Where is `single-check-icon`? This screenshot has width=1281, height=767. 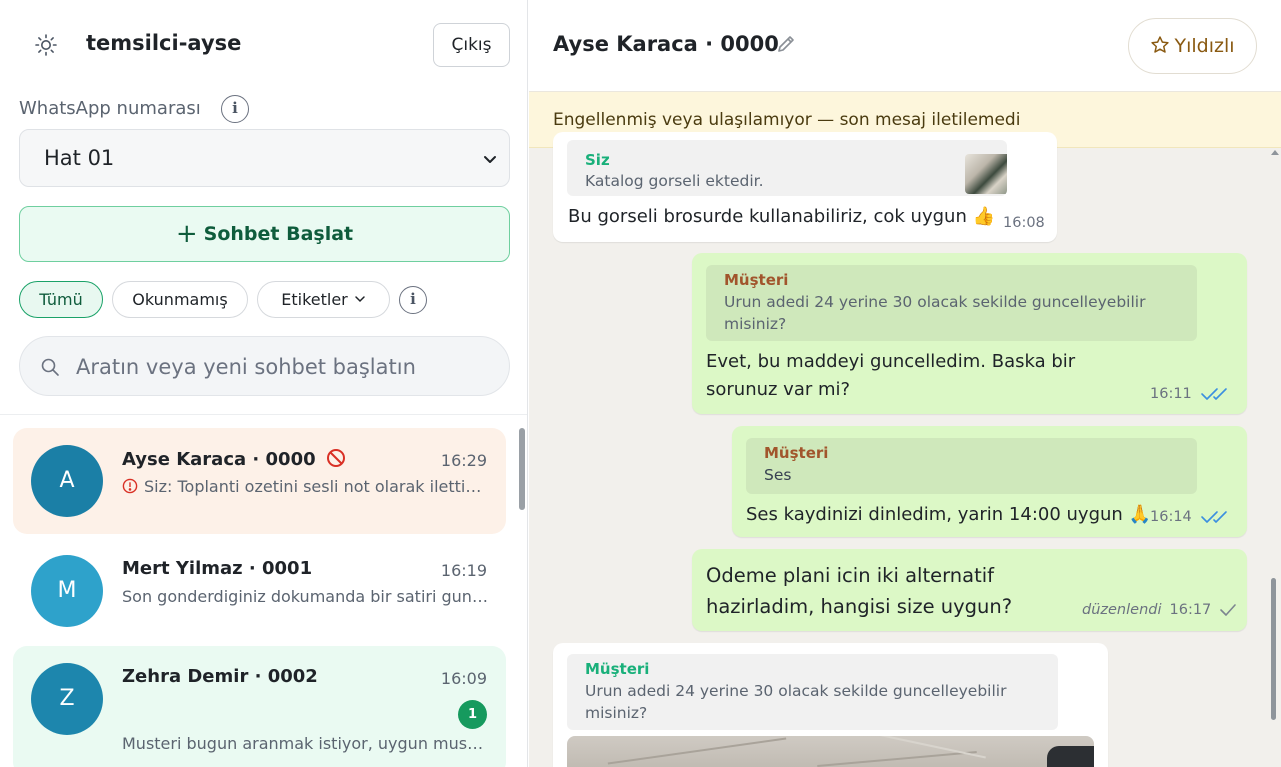 single-check-icon is located at coordinates (1228, 610).